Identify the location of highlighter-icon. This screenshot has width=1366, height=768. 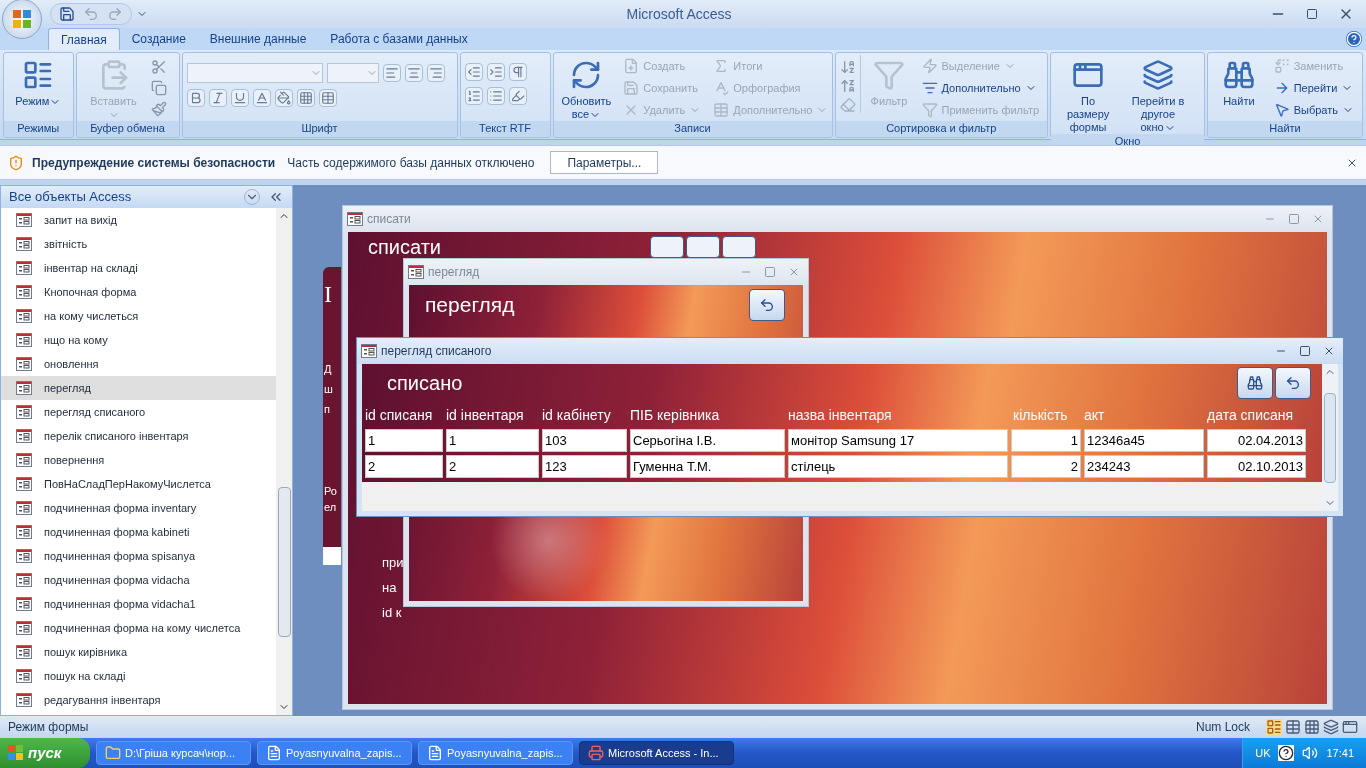
(517, 96).